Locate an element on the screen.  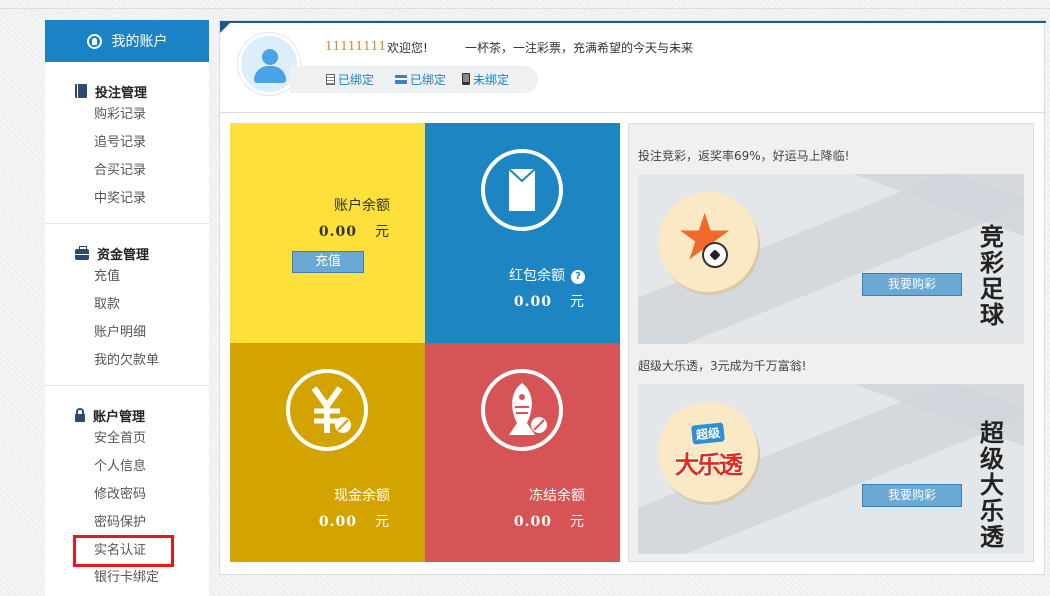
cash-balance-value: 0.00 is located at coordinates (337, 522).